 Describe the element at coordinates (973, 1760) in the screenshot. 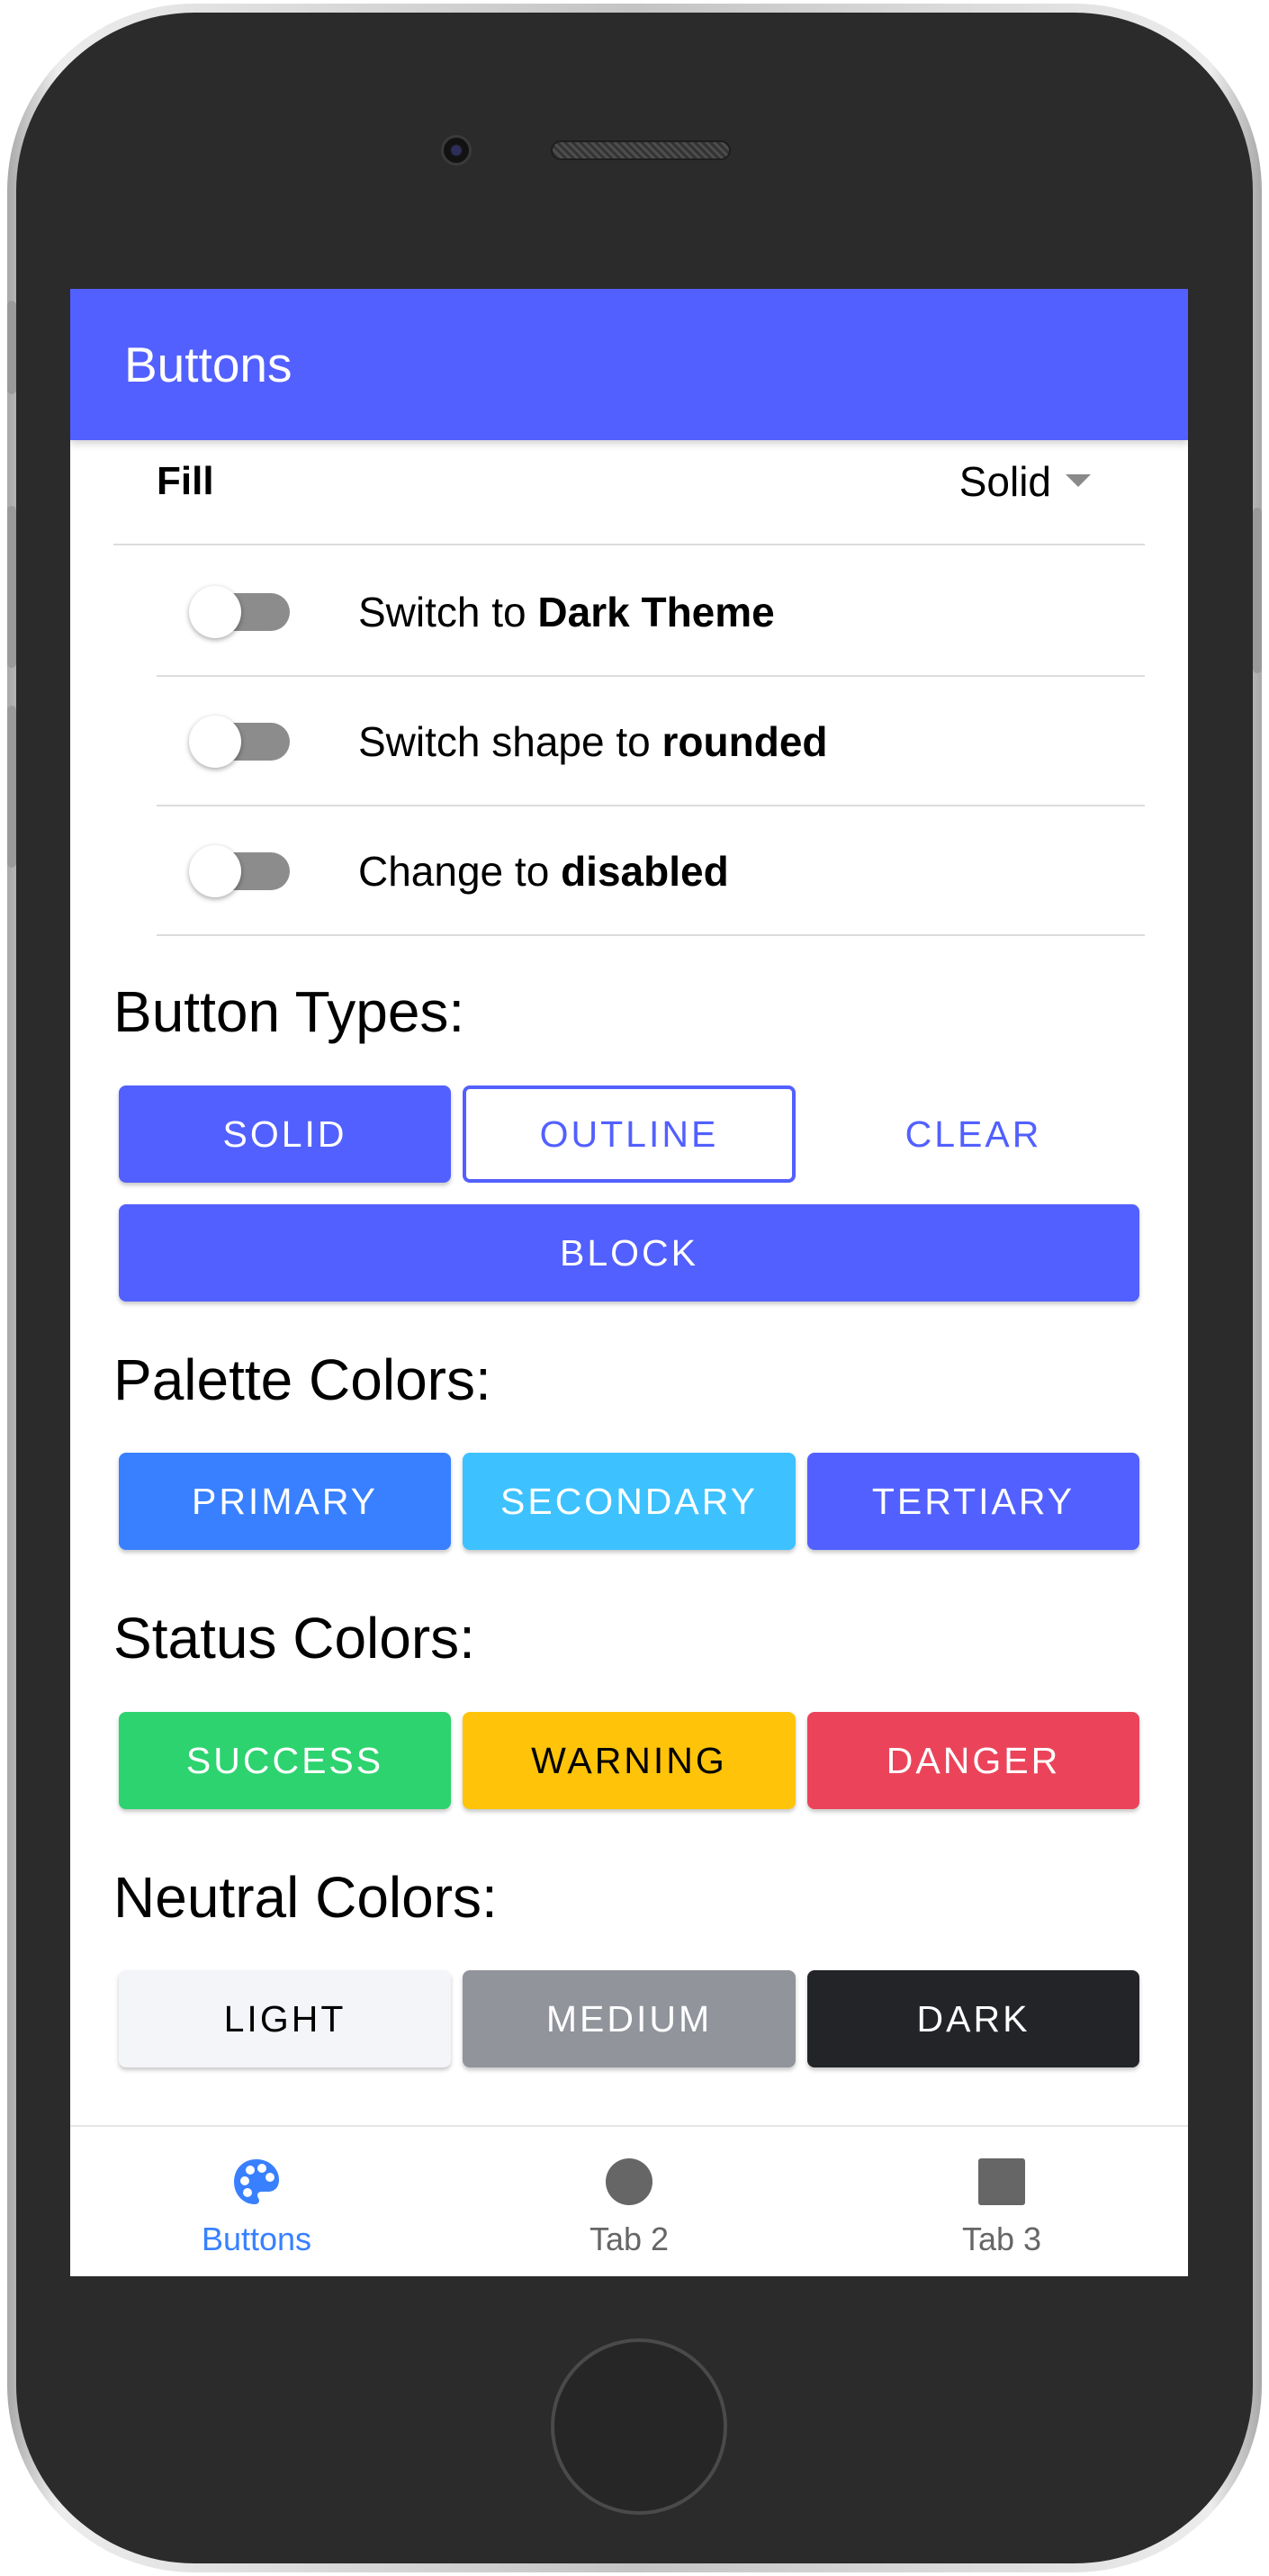

I see `danger-button: DANGER` at that location.